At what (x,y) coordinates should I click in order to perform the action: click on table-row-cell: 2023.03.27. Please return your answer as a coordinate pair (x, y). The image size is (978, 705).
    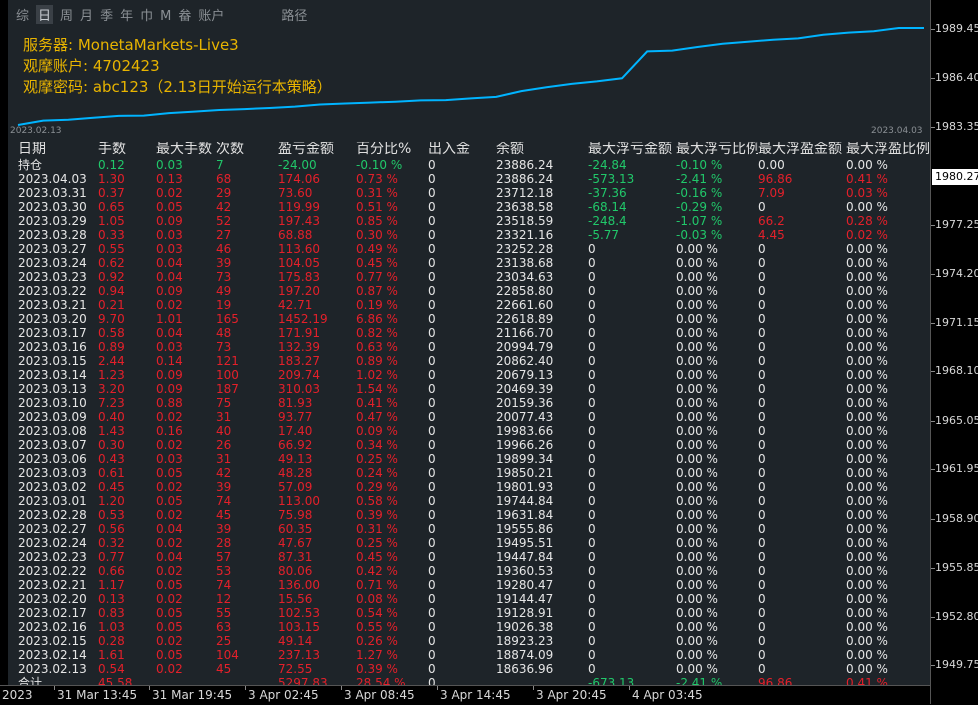
    Looking at the image, I should click on (52, 249).